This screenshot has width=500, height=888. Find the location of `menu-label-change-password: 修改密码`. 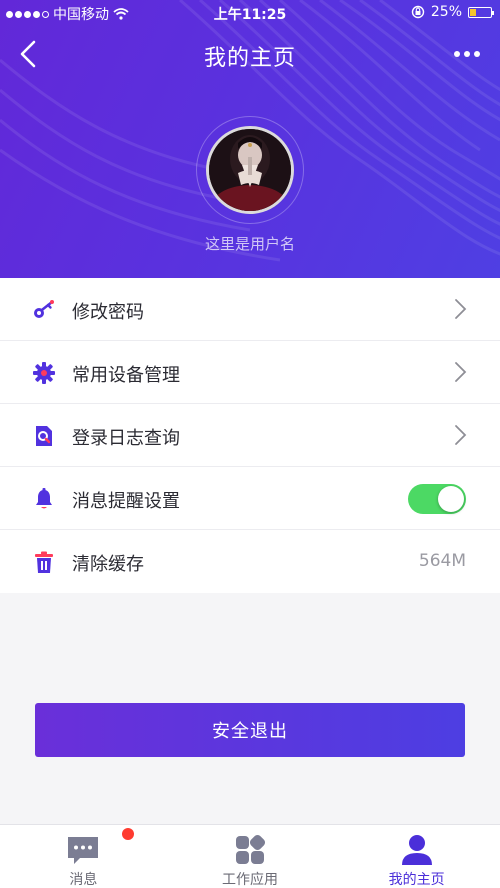

menu-label-change-password: 修改密码 is located at coordinates (108, 312).